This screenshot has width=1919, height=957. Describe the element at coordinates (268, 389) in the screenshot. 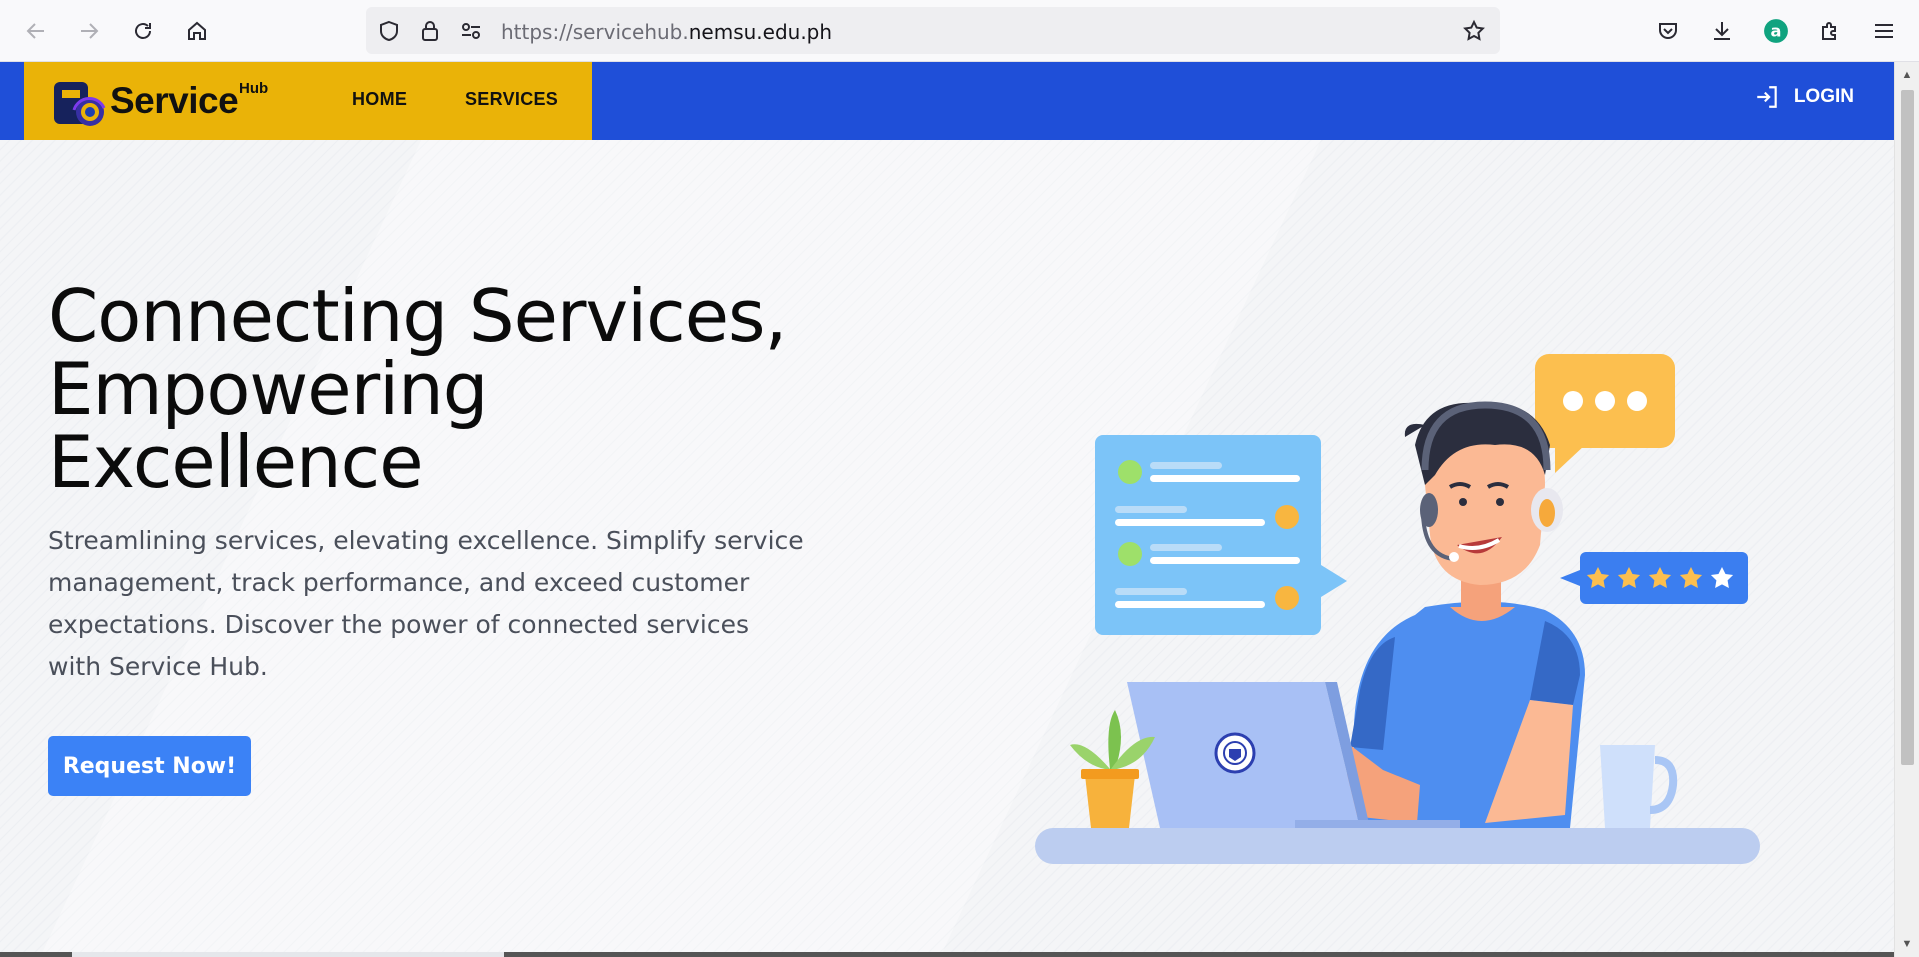

I see `hero-title-line-2: Empowering` at that location.